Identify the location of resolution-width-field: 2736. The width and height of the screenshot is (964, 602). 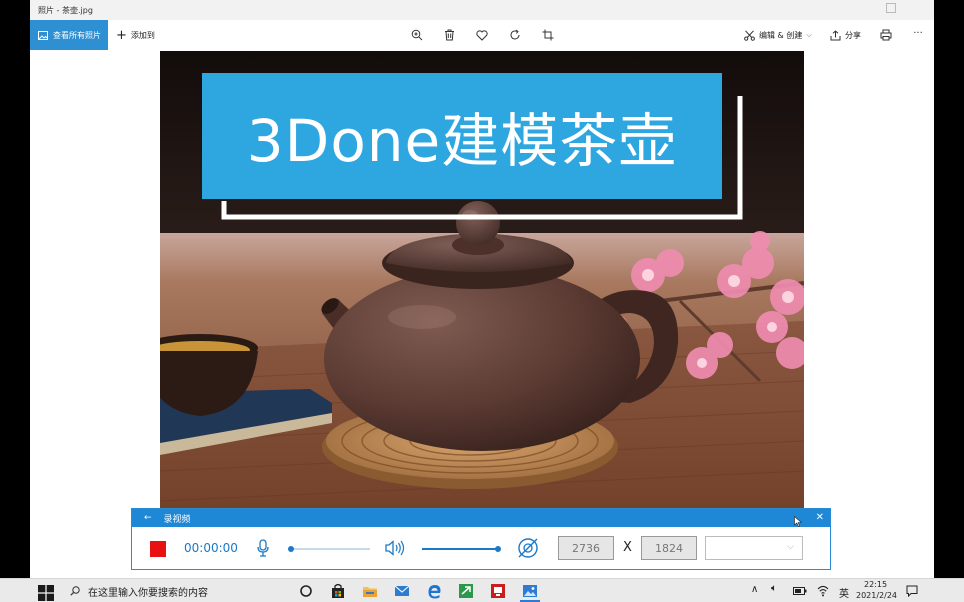
(586, 548).